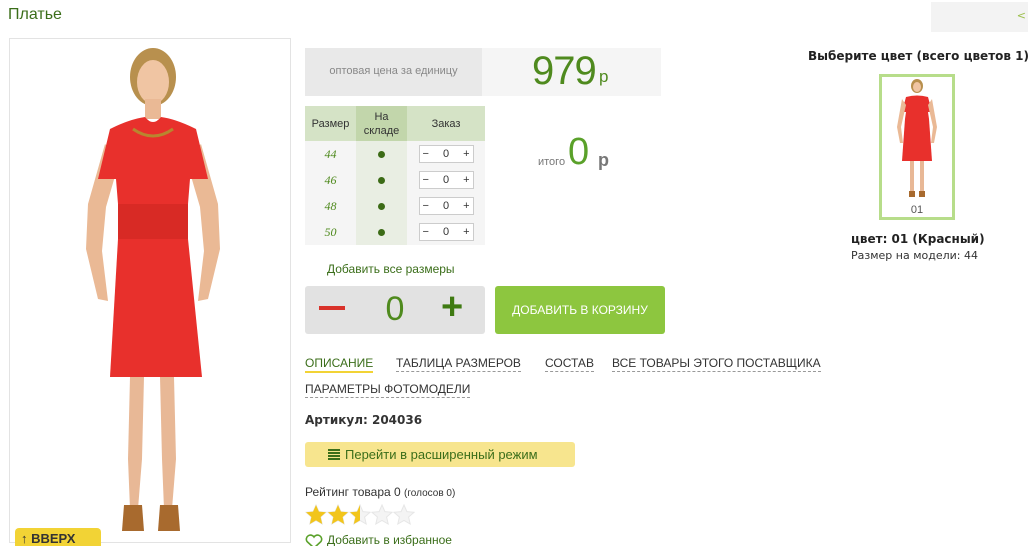 The image size is (1028, 546). Describe the element at coordinates (917, 138) in the screenshot. I see `color-thumbnail-image` at that location.